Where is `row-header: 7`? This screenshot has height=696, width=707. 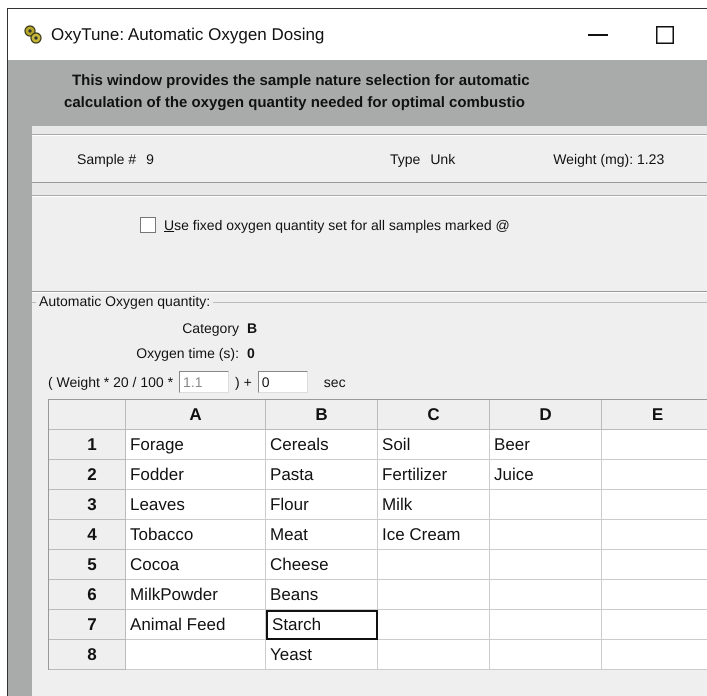
row-header: 7 is located at coordinates (87, 625).